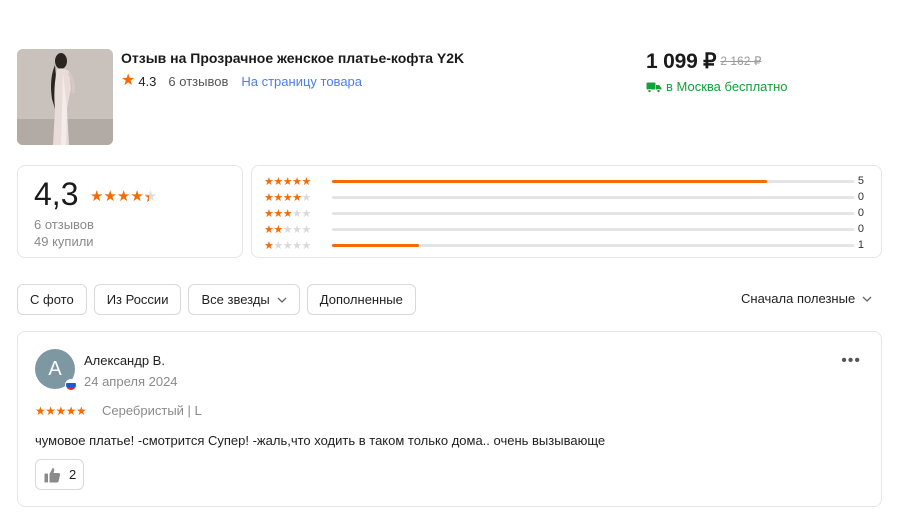  Describe the element at coordinates (131, 381) in the screenshot. I see `review-date: 24 апреля 2024` at that location.